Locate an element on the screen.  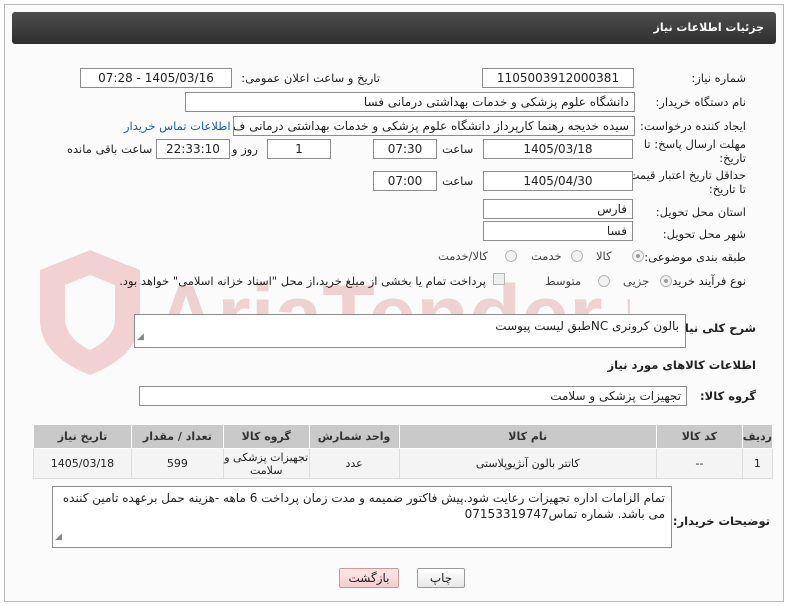
cell-name: کاتتر بالون آنژیوپلاستی is located at coordinates (527, 463).